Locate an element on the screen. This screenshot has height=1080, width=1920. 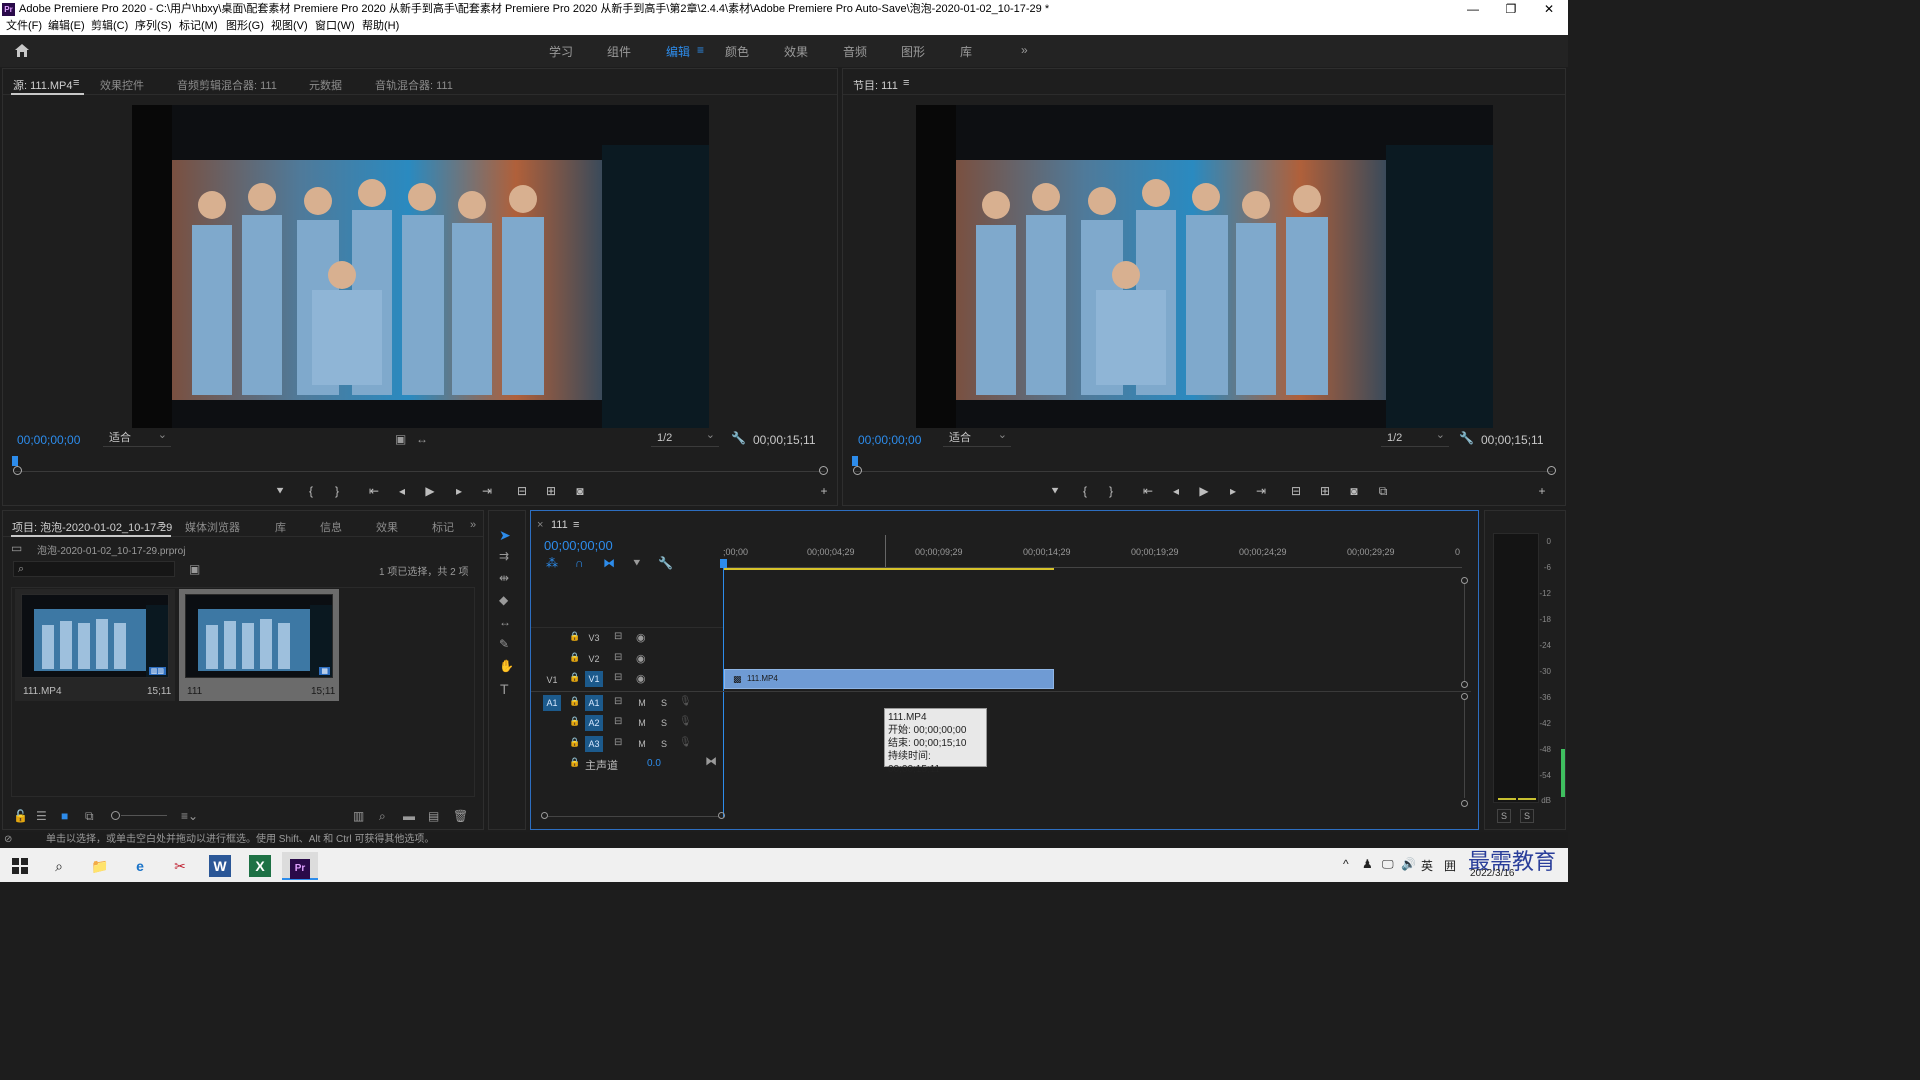
insert-icon: ⊟ is located at coordinates (522, 491).